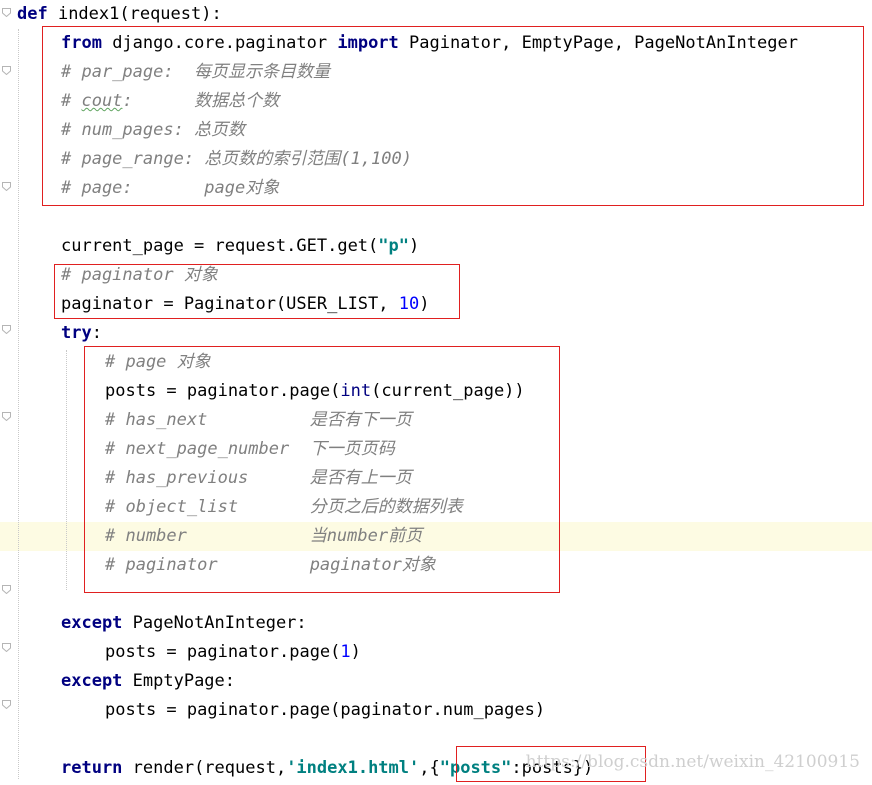 This screenshot has width=872, height=785. I want to click on code-line: try:, so click(81, 333).